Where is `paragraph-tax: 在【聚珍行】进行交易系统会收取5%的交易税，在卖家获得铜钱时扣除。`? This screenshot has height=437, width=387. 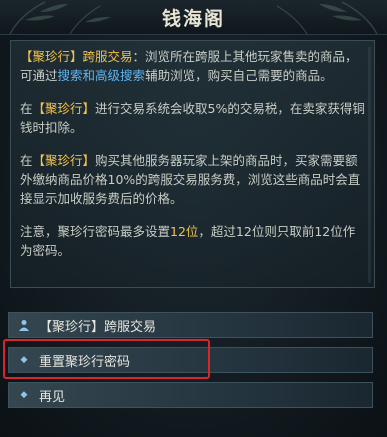 paragraph-tax: 在【聚珍行】进行交易系统会收取5%的交易税，在卖家获得铜钱时扣除。 is located at coordinates (193, 118).